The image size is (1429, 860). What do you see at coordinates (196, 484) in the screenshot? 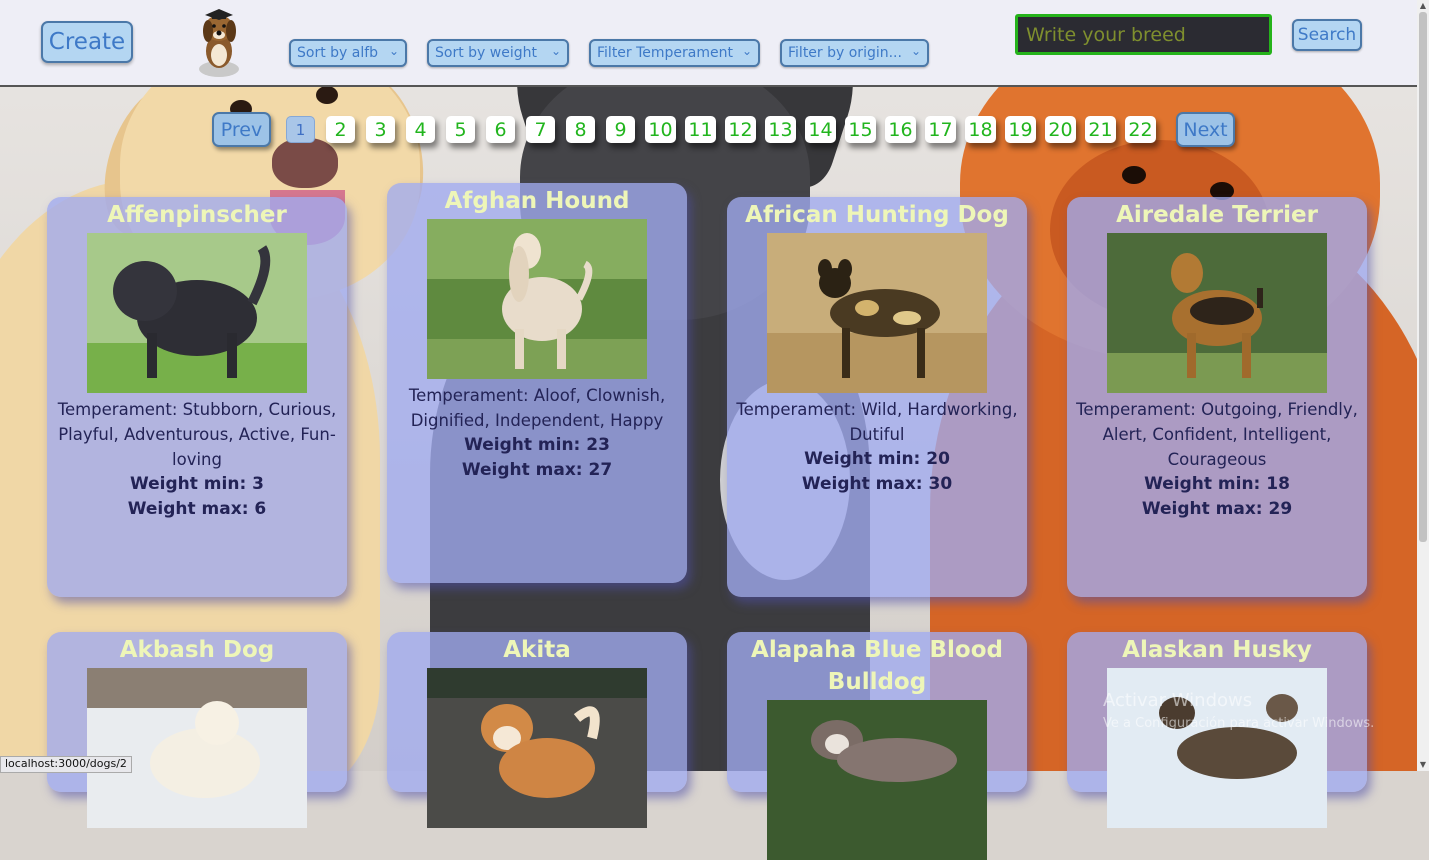
I see `dog-weight-min: Weight min: 3` at bounding box center [196, 484].